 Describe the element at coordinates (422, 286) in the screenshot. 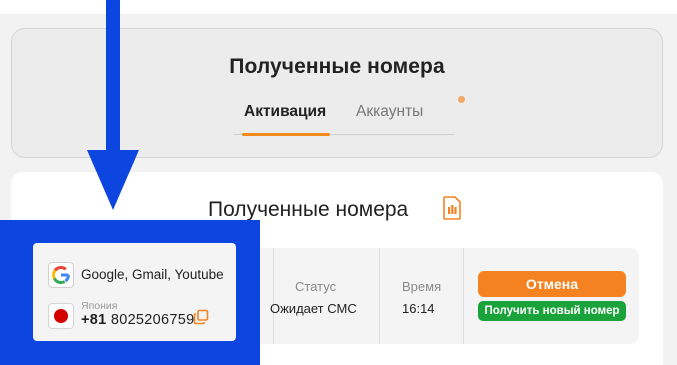

I see `time-label: Время` at that location.